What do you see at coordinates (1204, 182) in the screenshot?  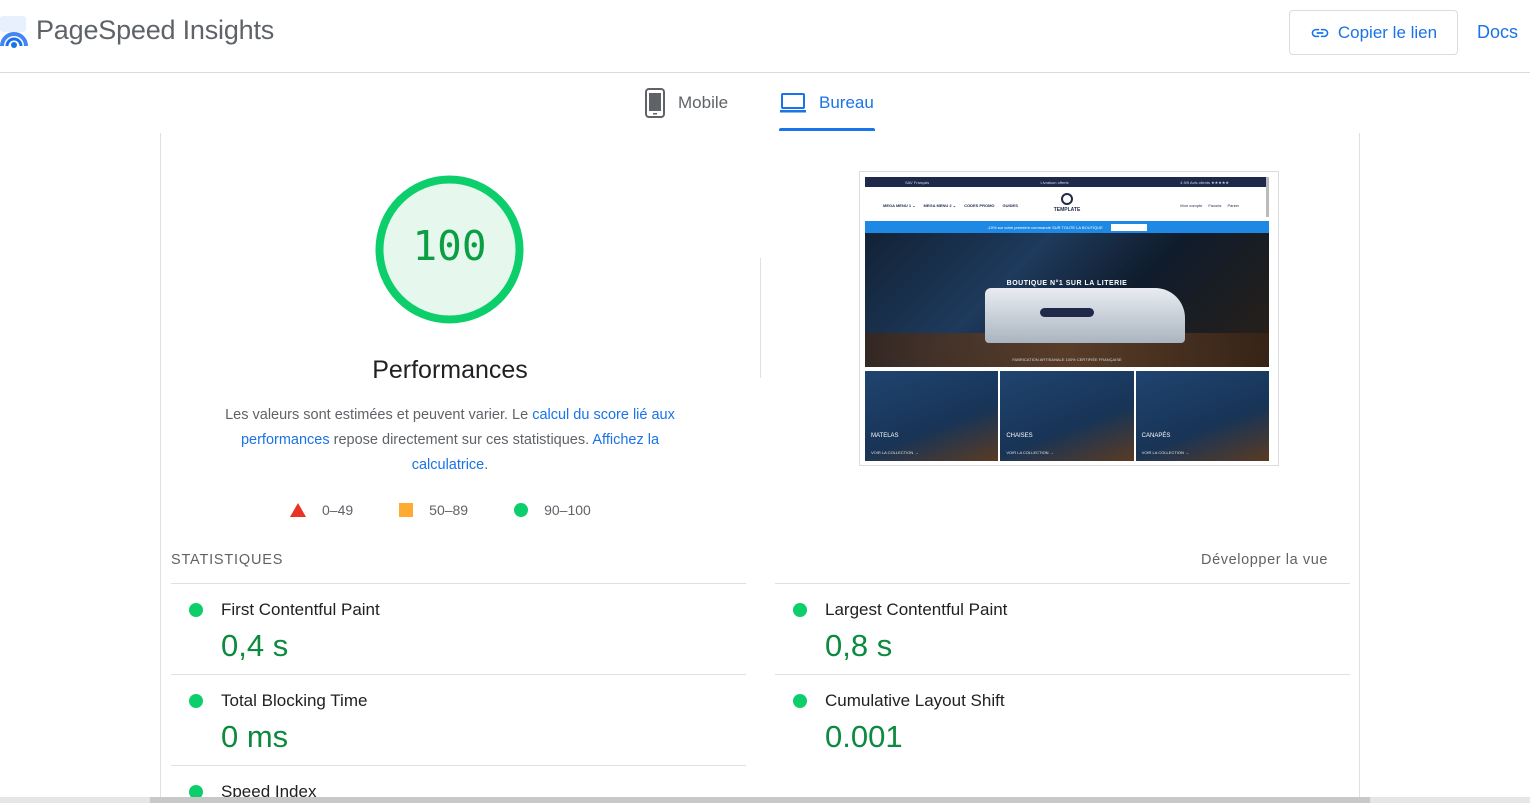 I see `site-topbar-text: 4.9/5 Avis clients ★★★★★` at bounding box center [1204, 182].